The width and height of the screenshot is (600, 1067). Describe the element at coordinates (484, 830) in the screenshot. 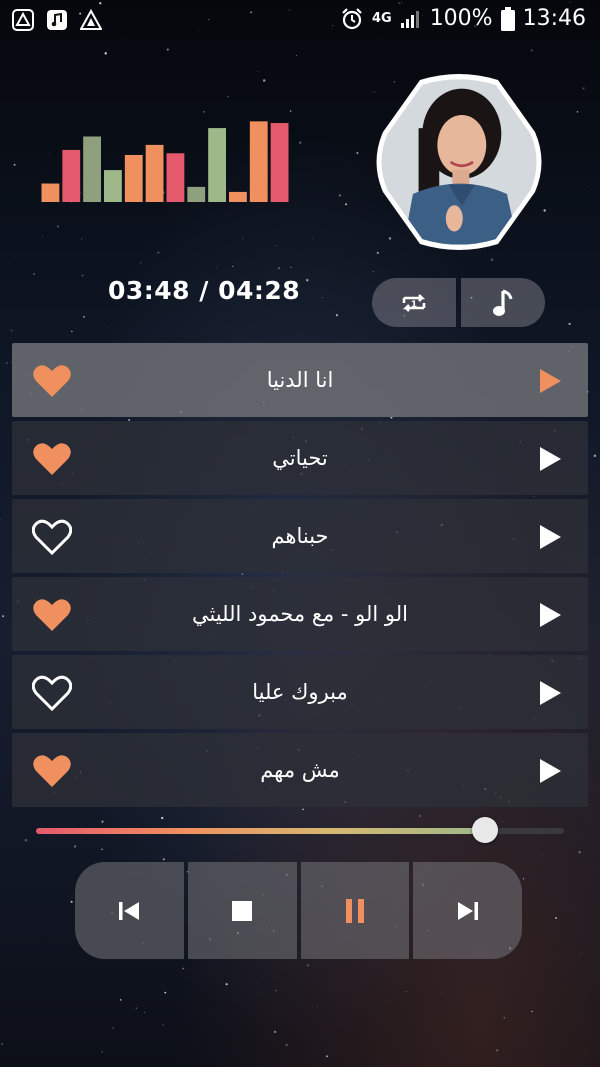

I see `seek-thumb` at that location.